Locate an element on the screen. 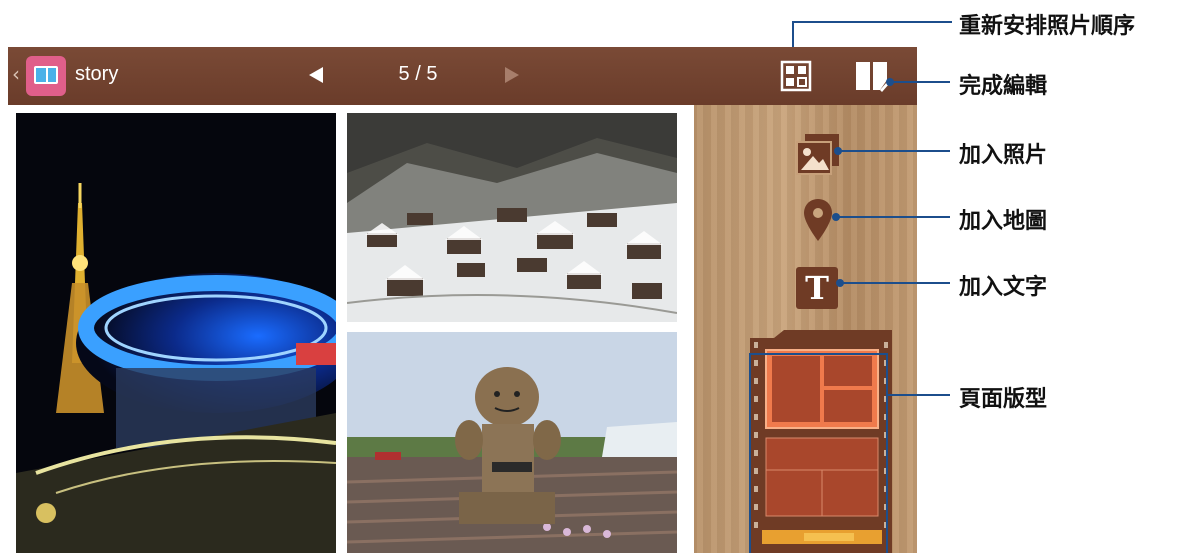  rearrange-photos-button is located at coordinates (796, 76).